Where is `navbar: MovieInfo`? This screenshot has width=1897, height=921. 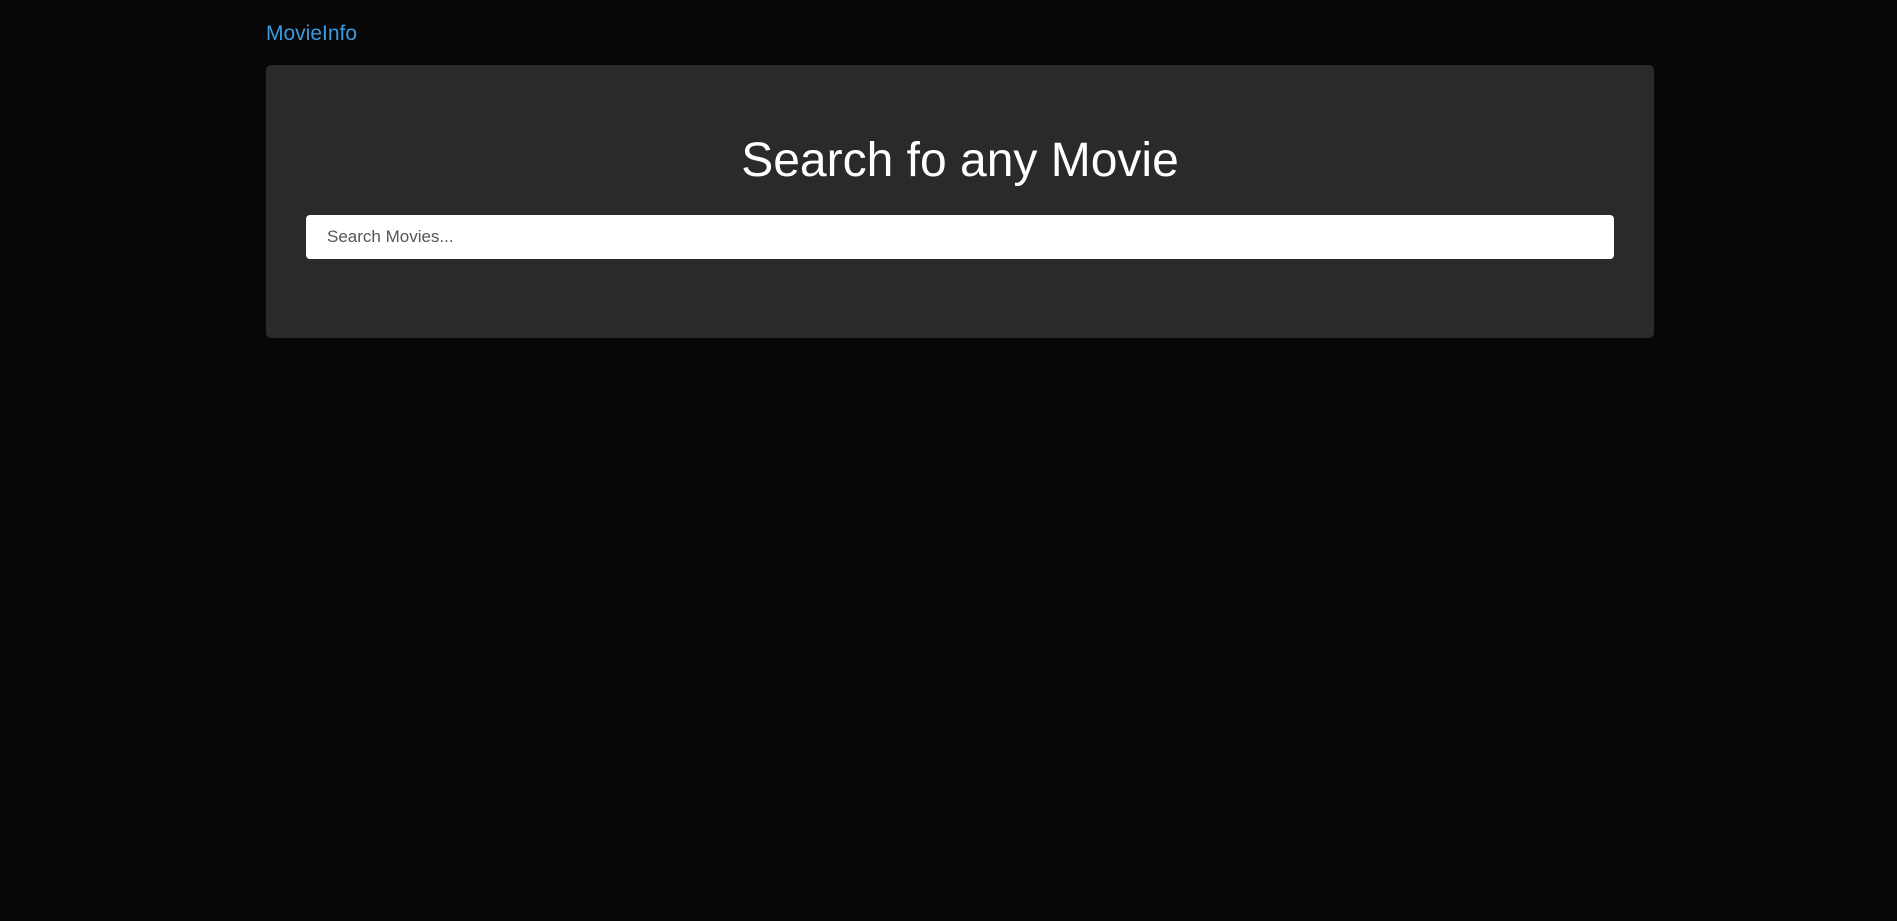 navbar: MovieInfo is located at coordinates (311, 34).